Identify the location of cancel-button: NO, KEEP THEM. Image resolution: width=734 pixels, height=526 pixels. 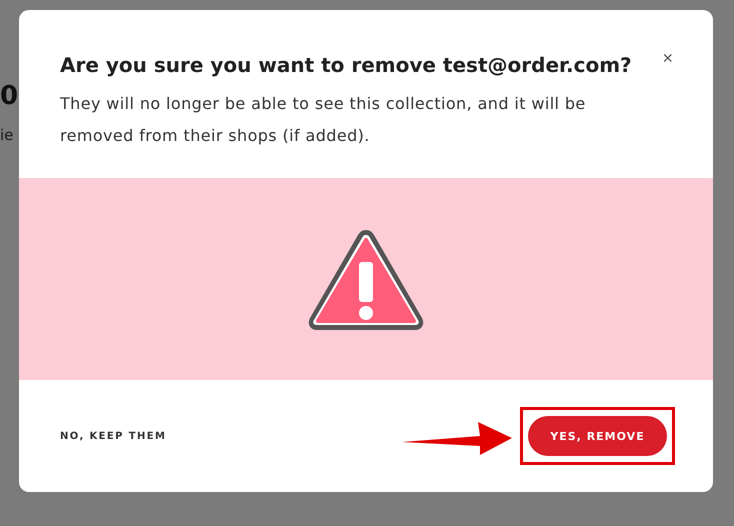
(113, 436).